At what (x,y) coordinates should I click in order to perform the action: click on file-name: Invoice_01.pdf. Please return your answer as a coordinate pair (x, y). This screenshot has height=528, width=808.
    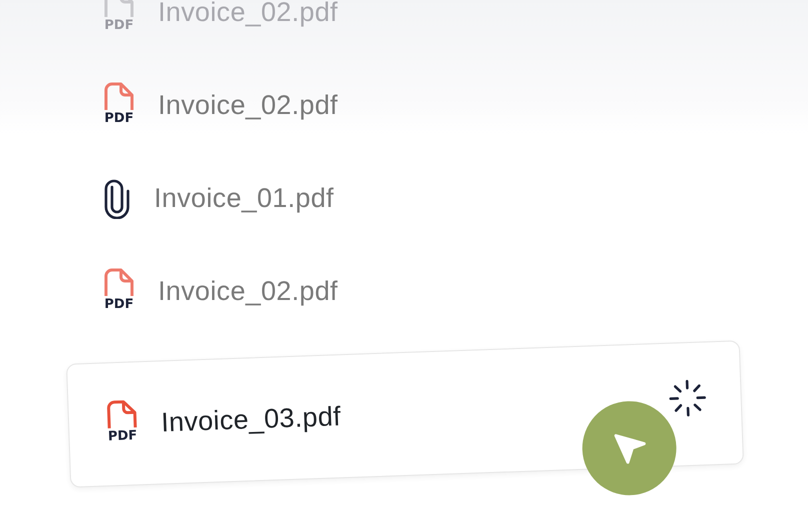
    Looking at the image, I should click on (244, 198).